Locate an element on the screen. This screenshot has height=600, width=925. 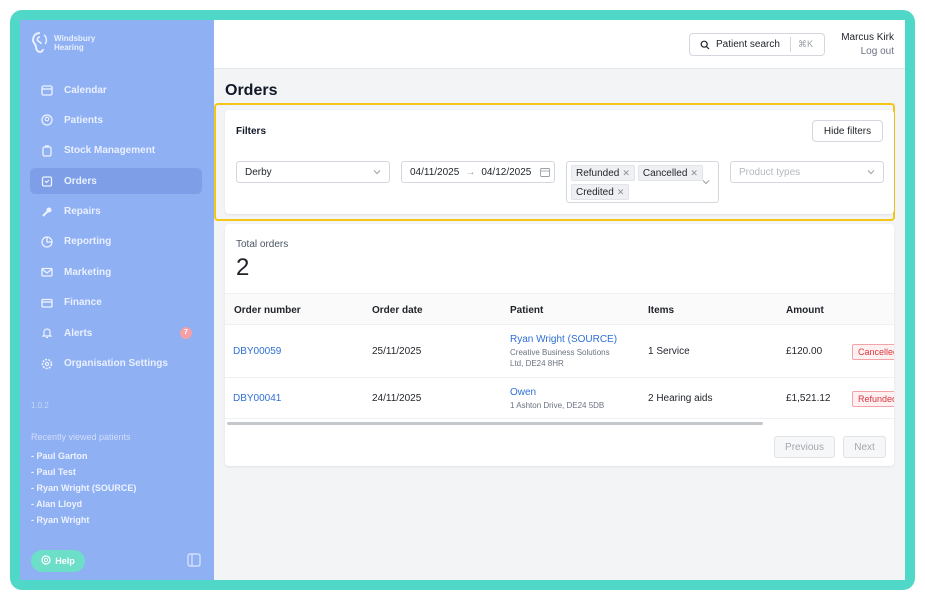
credit-card-icon is located at coordinates (47, 303).